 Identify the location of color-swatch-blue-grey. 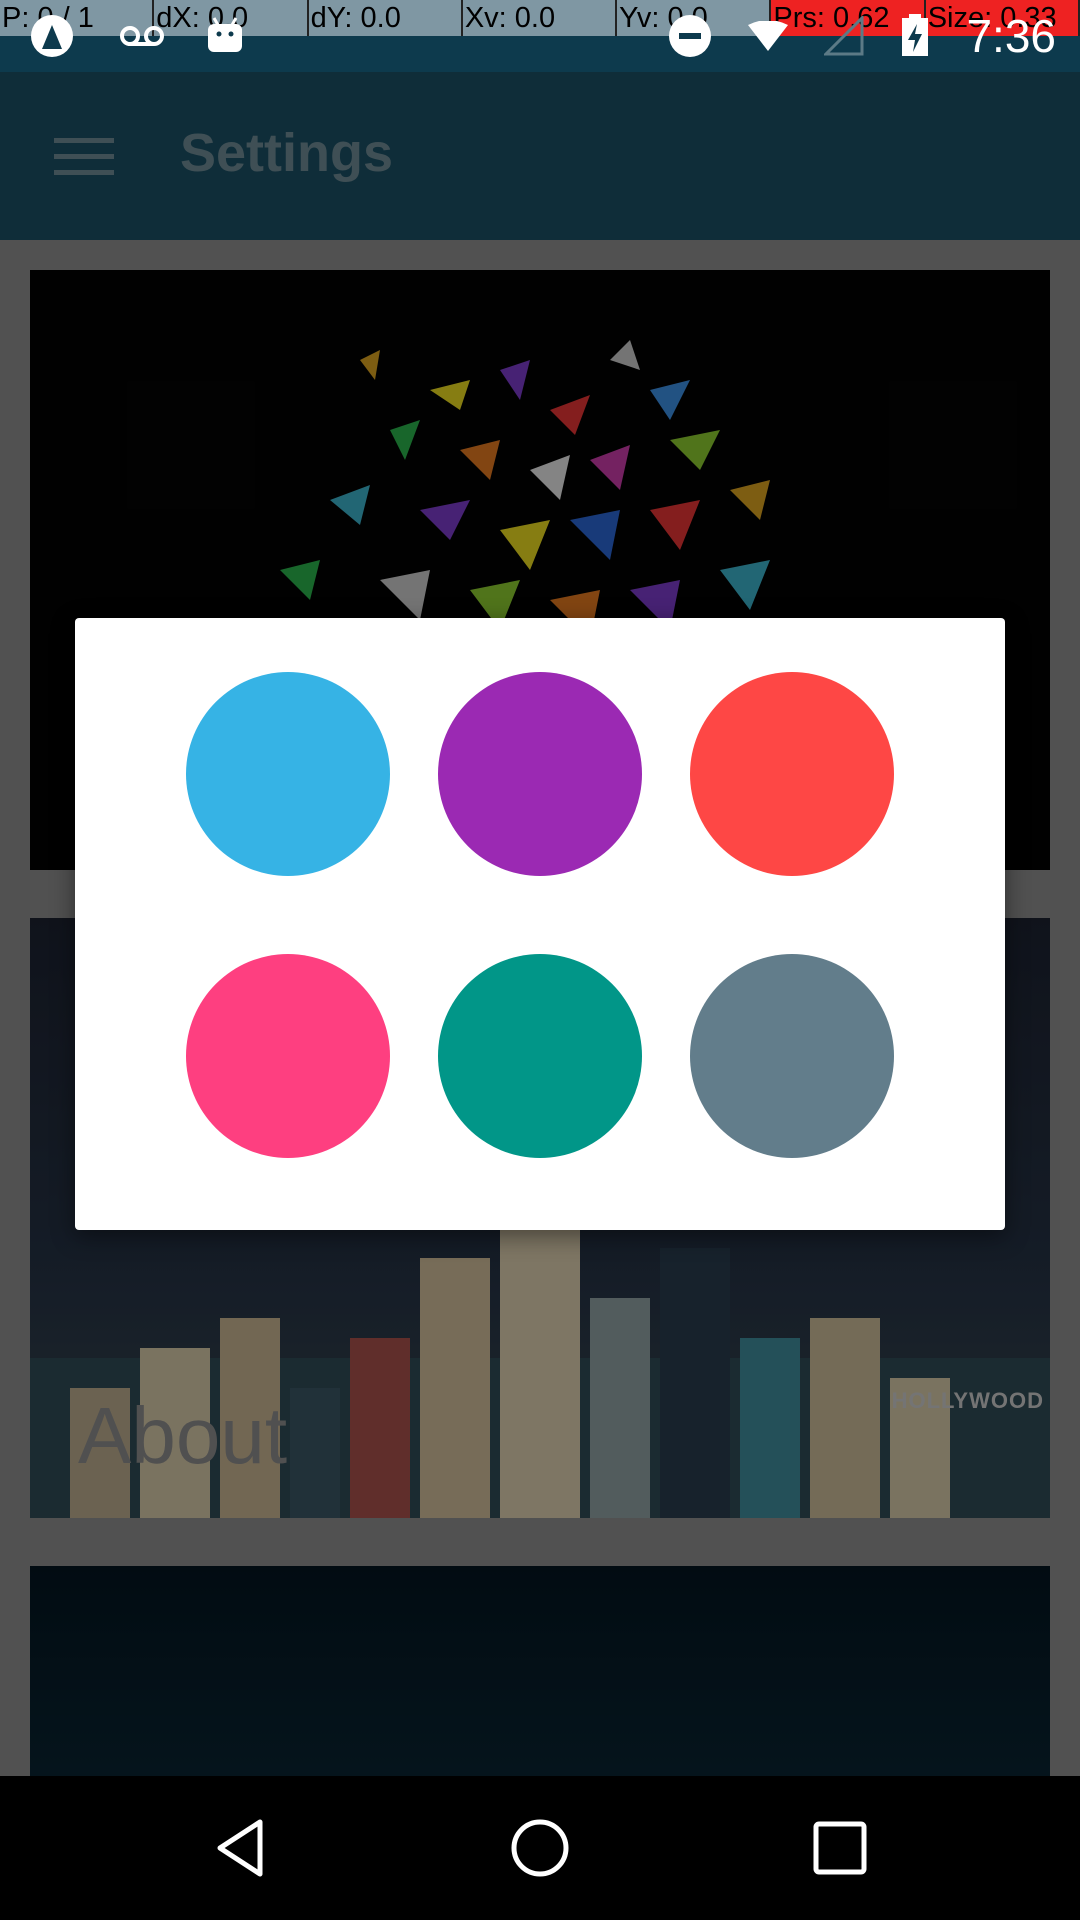
(792, 1056).